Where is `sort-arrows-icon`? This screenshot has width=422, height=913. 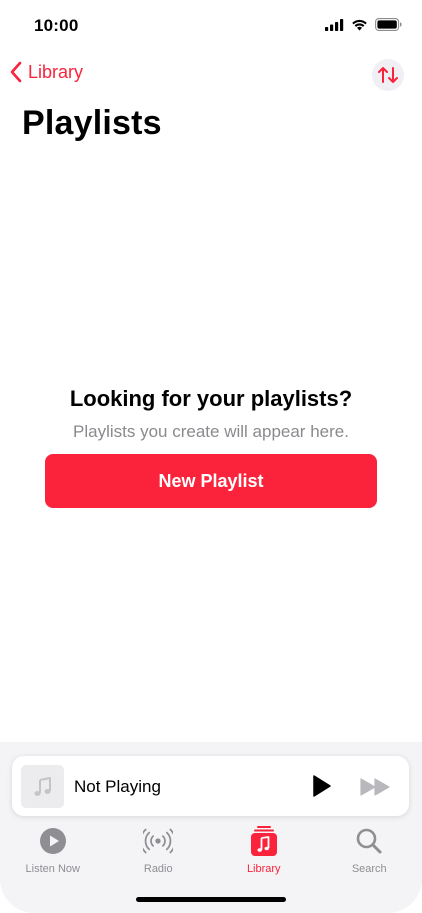
sort-arrows-icon is located at coordinates (388, 75).